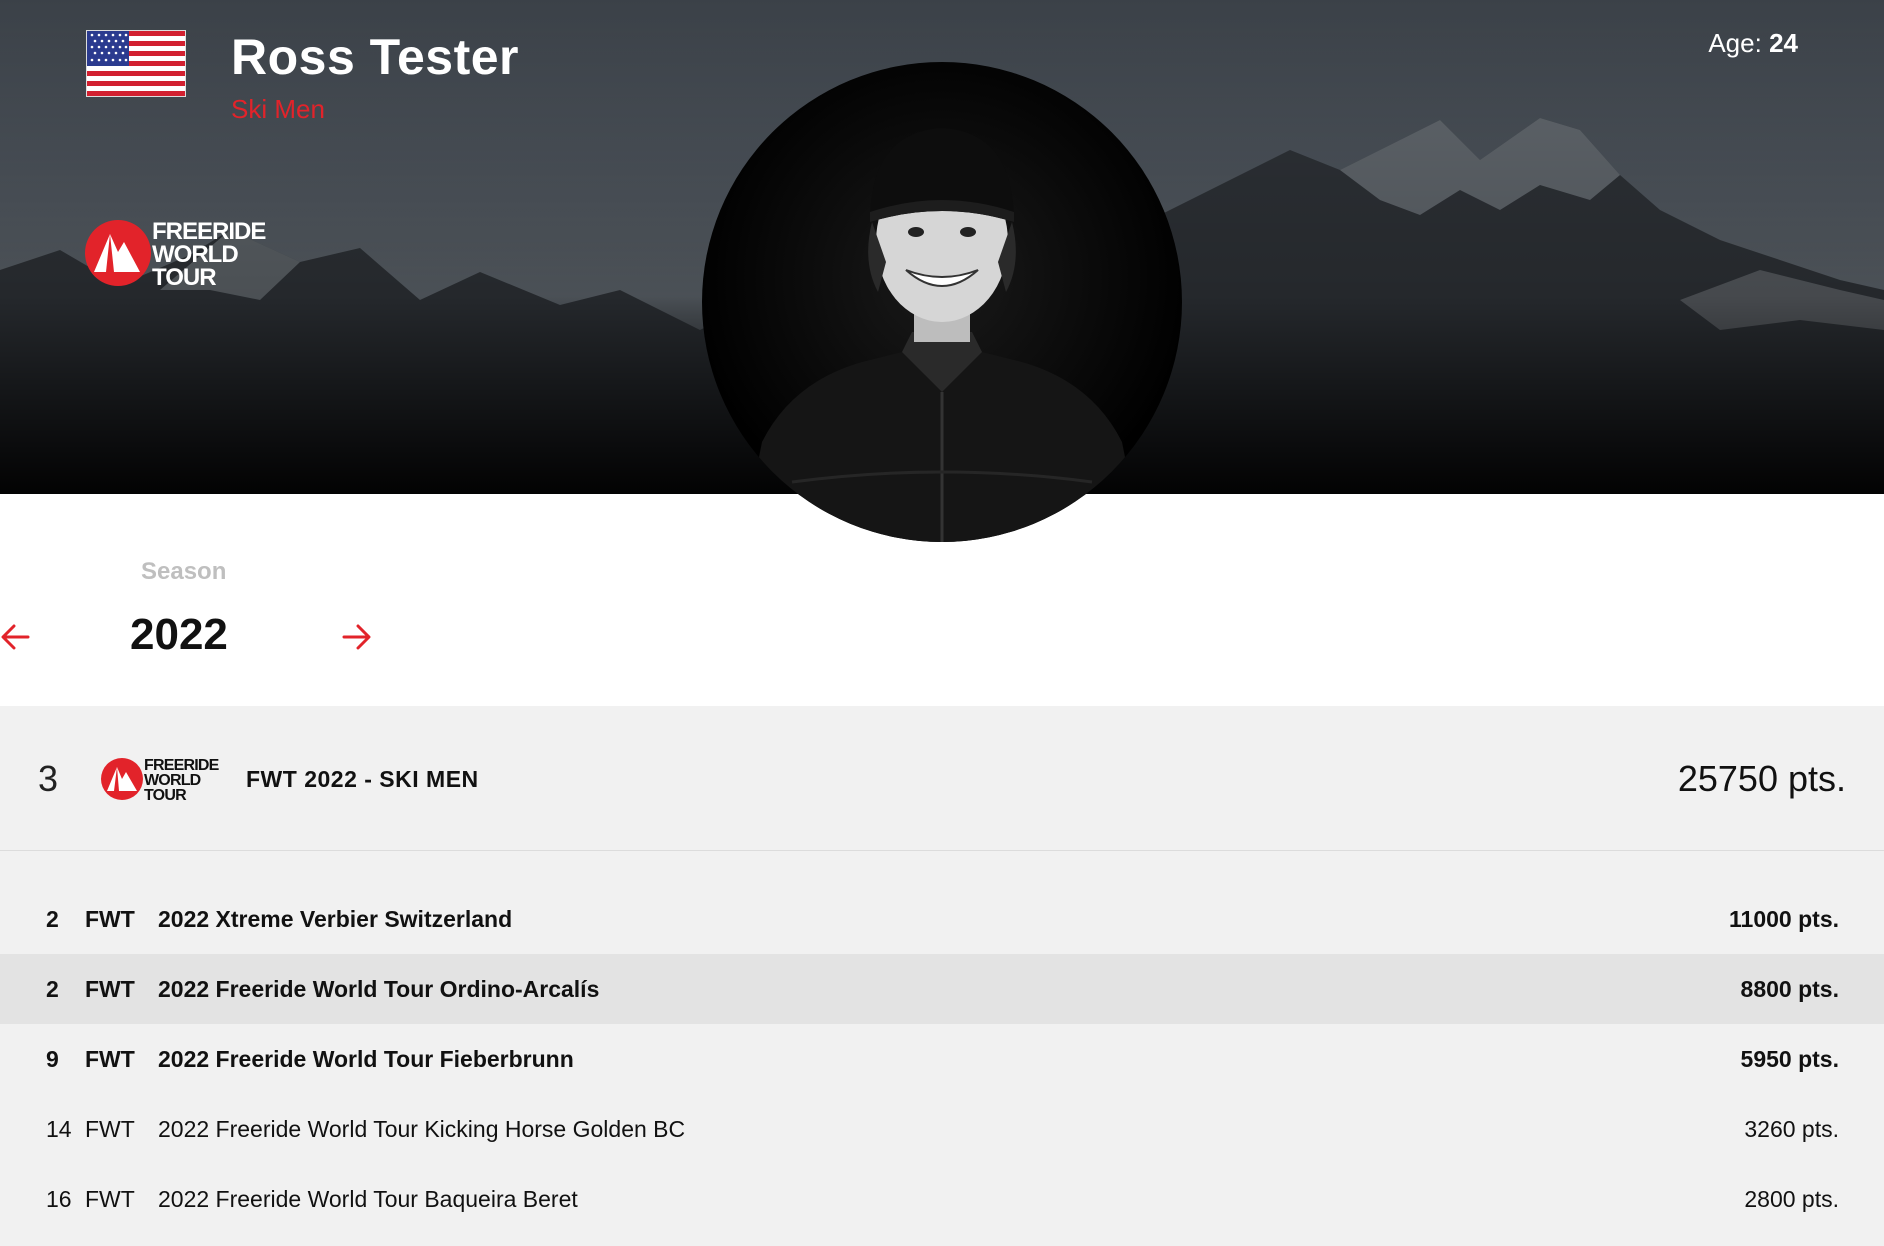 The width and height of the screenshot is (1884, 1246). What do you see at coordinates (366, 1059) in the screenshot?
I see `event-name: 2022 Freeride World Tour Fieberbrunn` at bounding box center [366, 1059].